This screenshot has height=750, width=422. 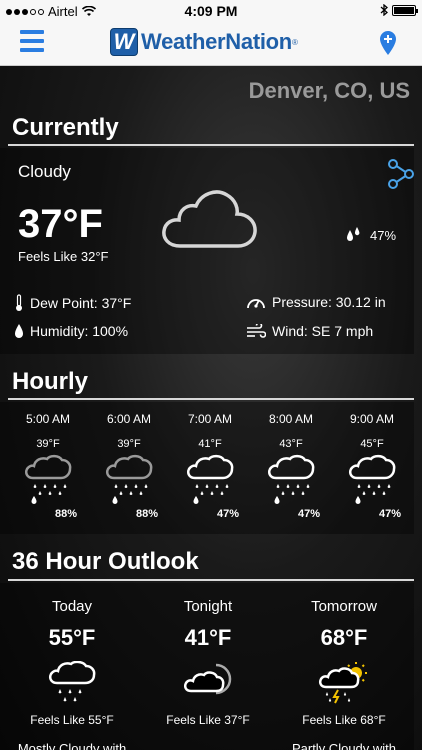 I want to click on wind-text: Wind: SE 7 mph, so click(x=323, y=331).